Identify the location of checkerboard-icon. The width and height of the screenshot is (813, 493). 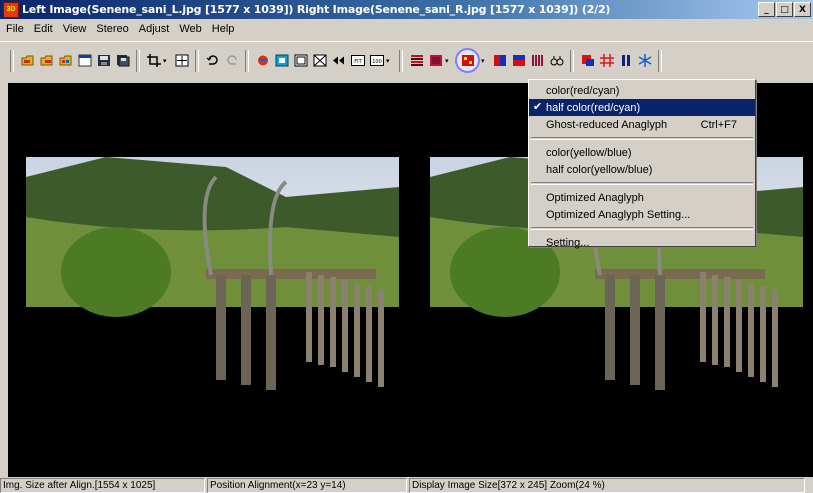
(435, 60).